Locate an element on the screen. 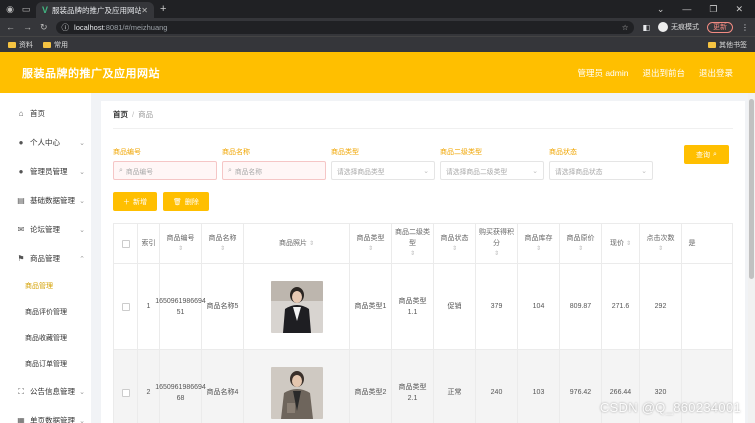 The image size is (755, 423). placeholder: 商品名称 is located at coordinates (248, 172).